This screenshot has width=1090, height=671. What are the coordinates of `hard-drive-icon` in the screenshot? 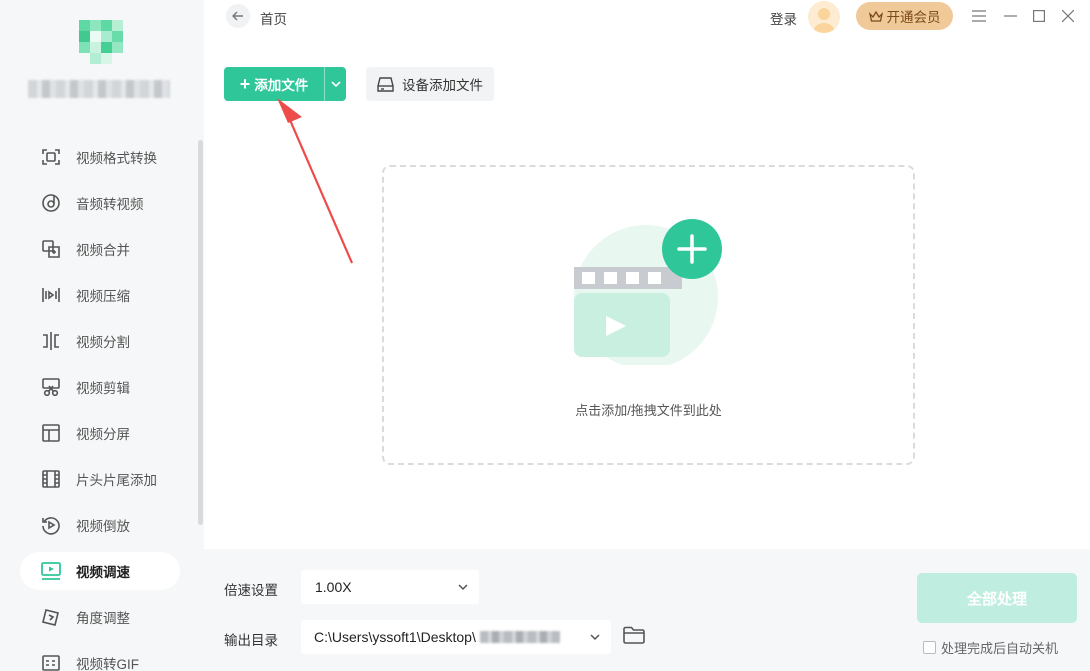 It's located at (385, 84).